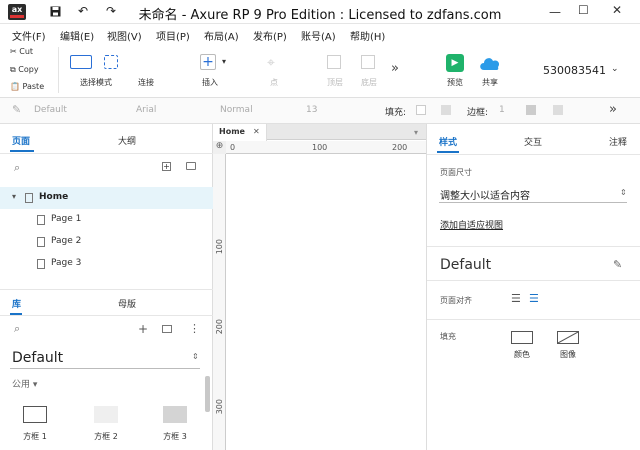  Describe the element at coordinates (207, 394) in the screenshot. I see `library-scrollbar` at that location.